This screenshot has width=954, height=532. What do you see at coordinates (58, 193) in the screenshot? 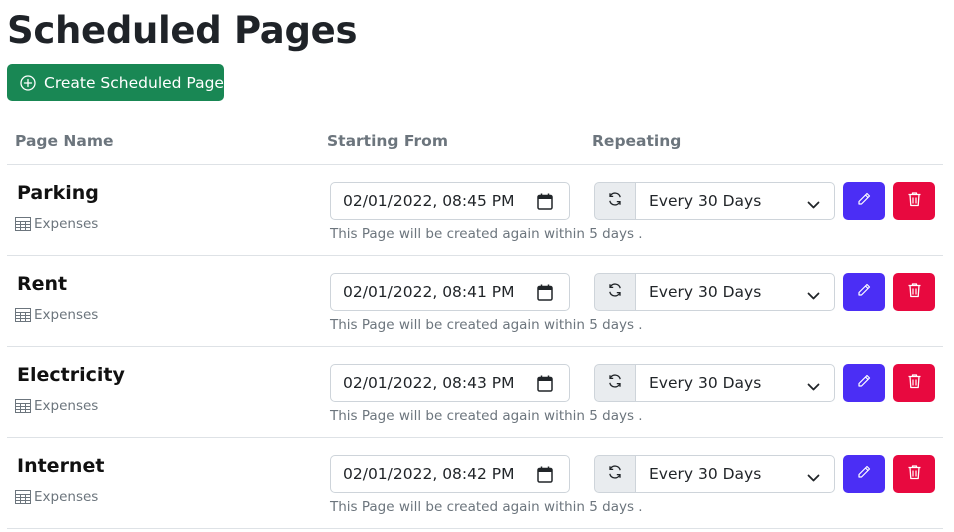
I see `page-name: Parking` at bounding box center [58, 193].